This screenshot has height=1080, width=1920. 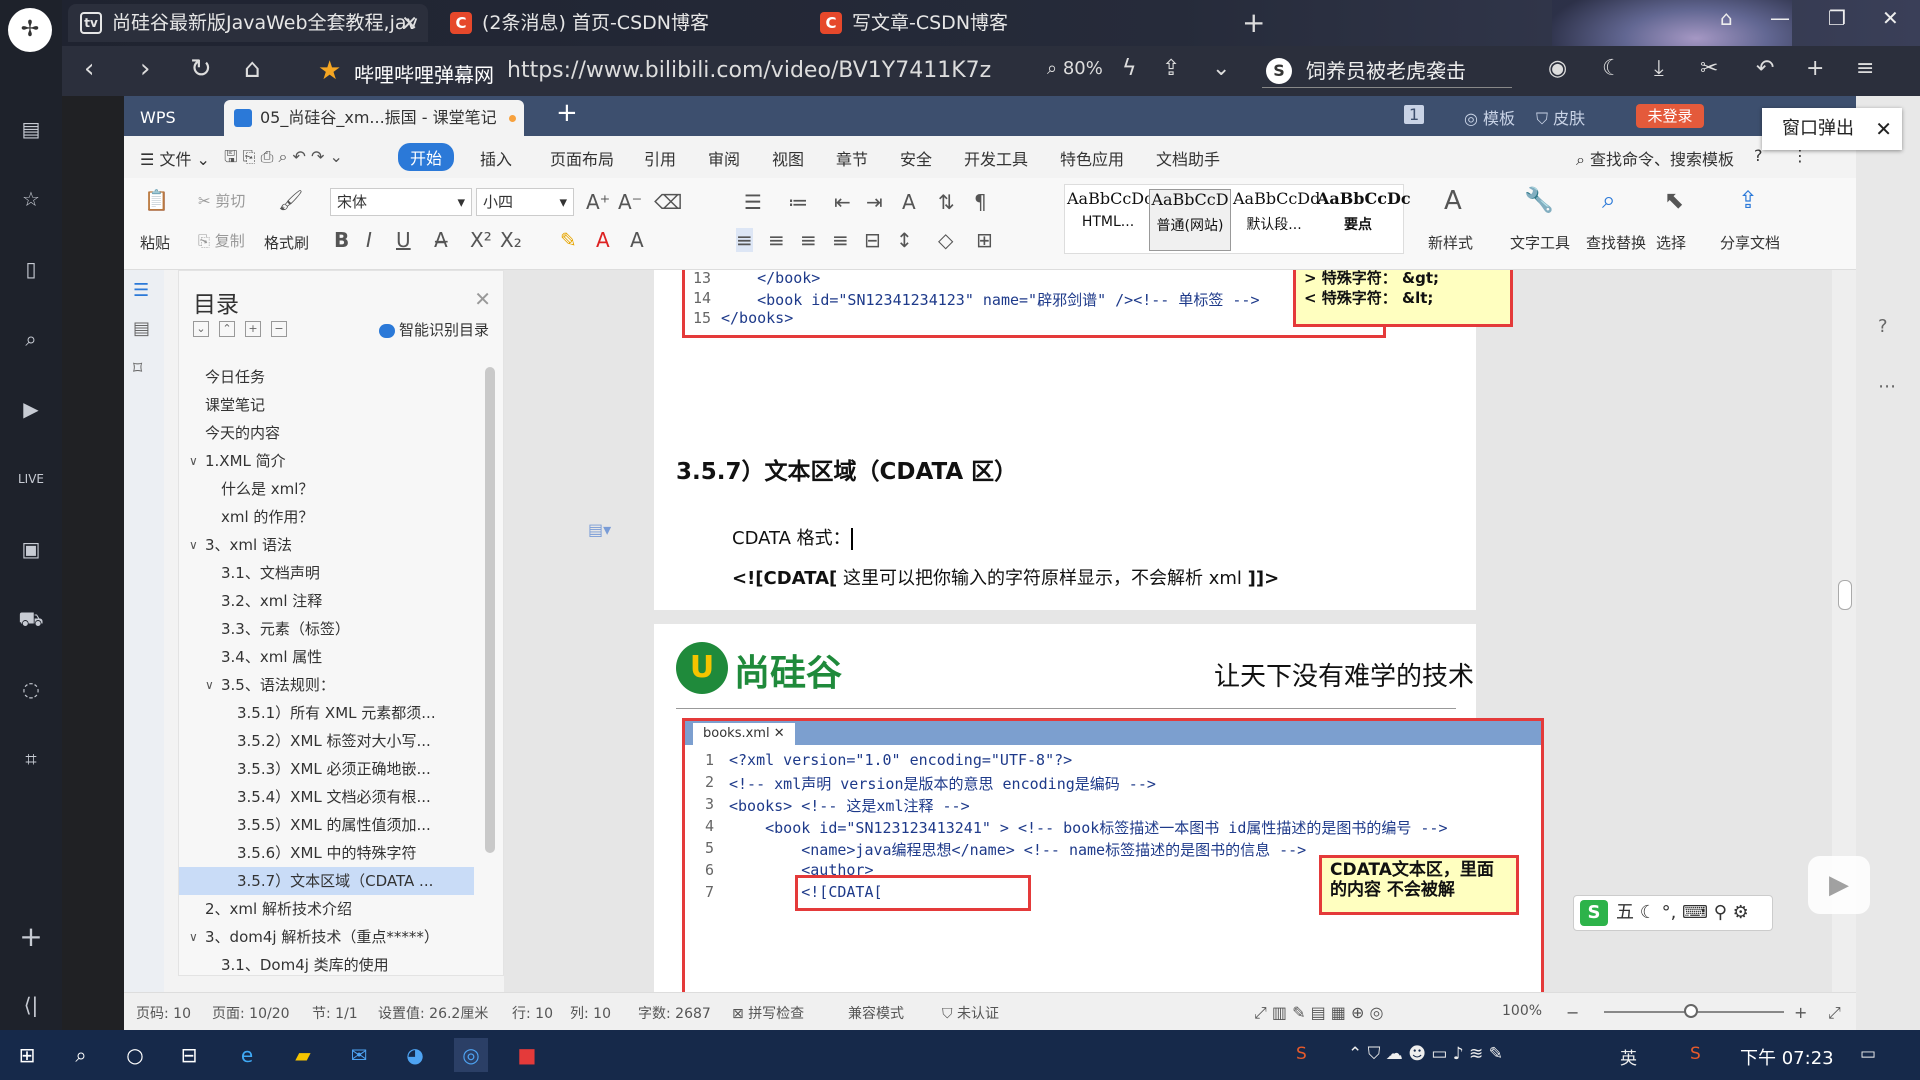 What do you see at coordinates (482, 299) in the screenshot?
I see `close-toc-icon: ✕` at bounding box center [482, 299].